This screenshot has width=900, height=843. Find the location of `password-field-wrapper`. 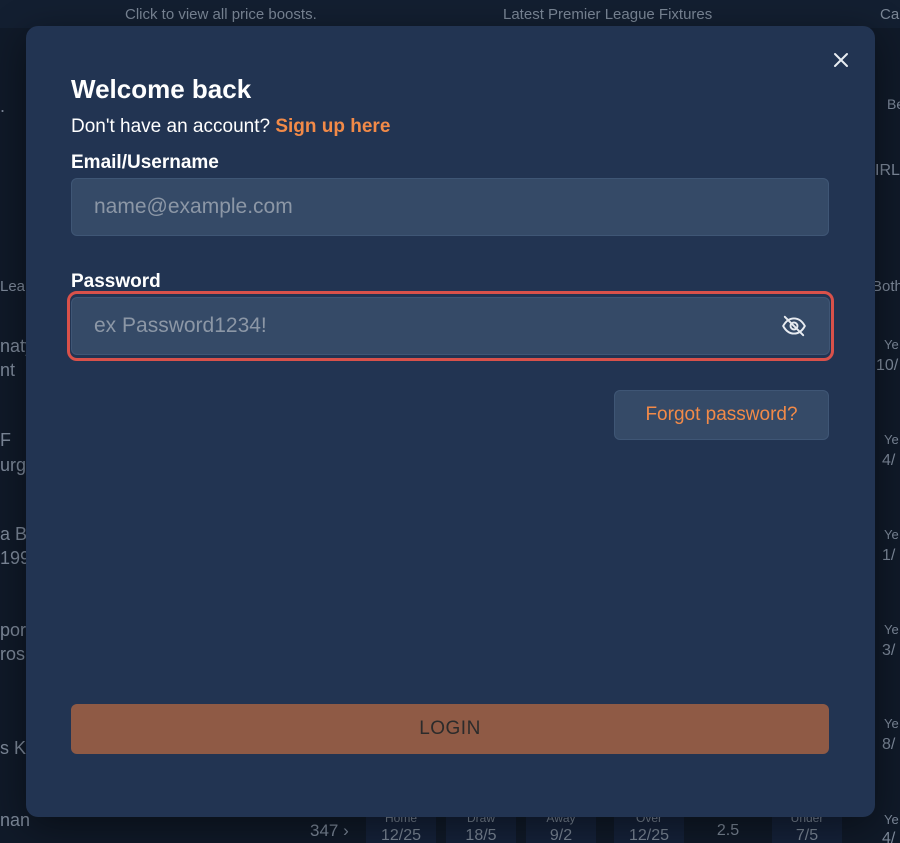

password-field-wrapper is located at coordinates (450, 326).